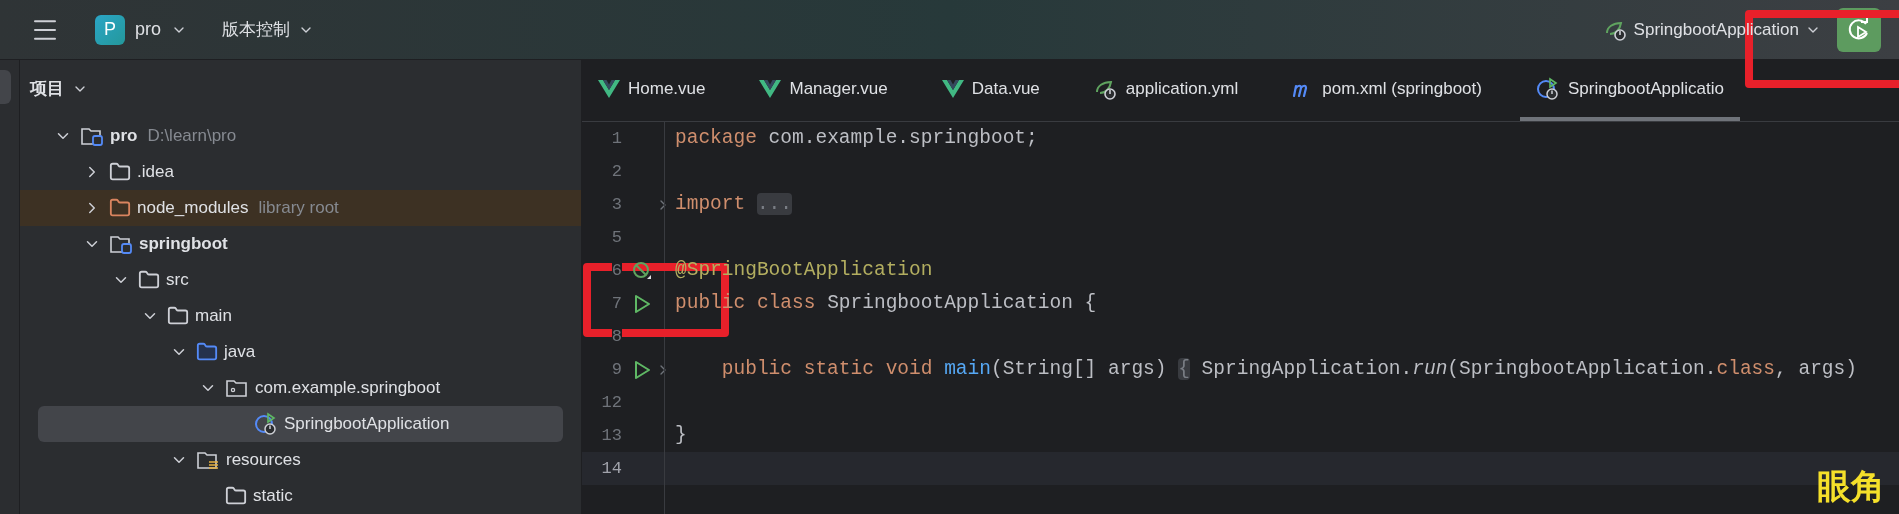 This screenshot has height=514, width=1899. What do you see at coordinates (652, 90) in the screenshot?
I see `editor-tab: Home.vue` at bounding box center [652, 90].